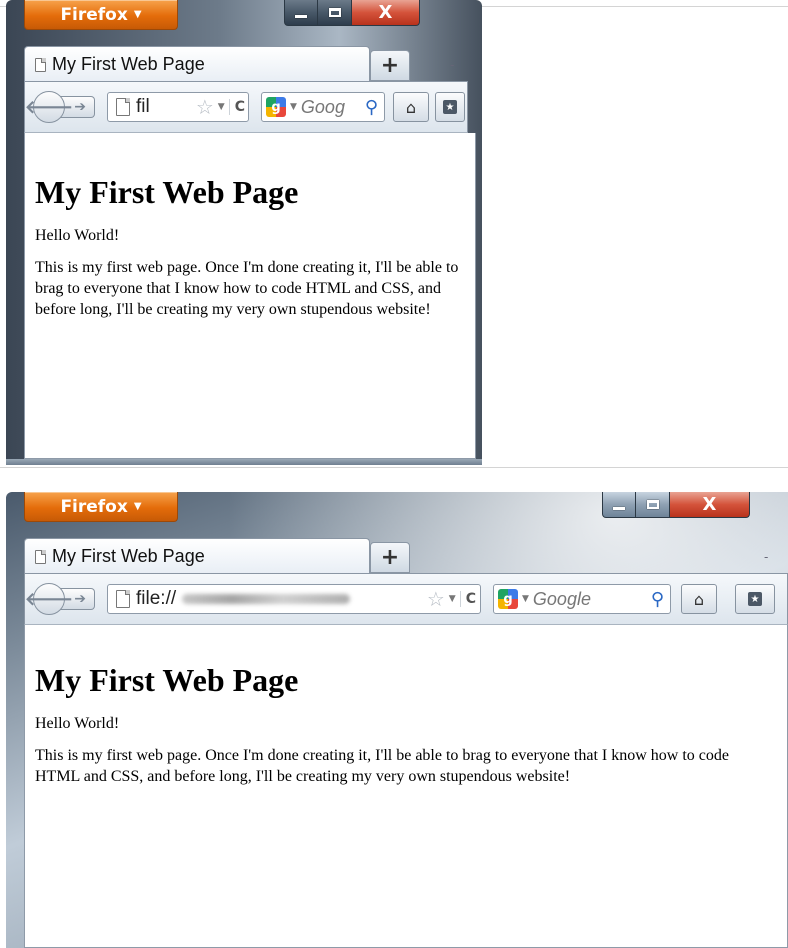  What do you see at coordinates (143, 106) in the screenshot?
I see `url-text: fil` at bounding box center [143, 106].